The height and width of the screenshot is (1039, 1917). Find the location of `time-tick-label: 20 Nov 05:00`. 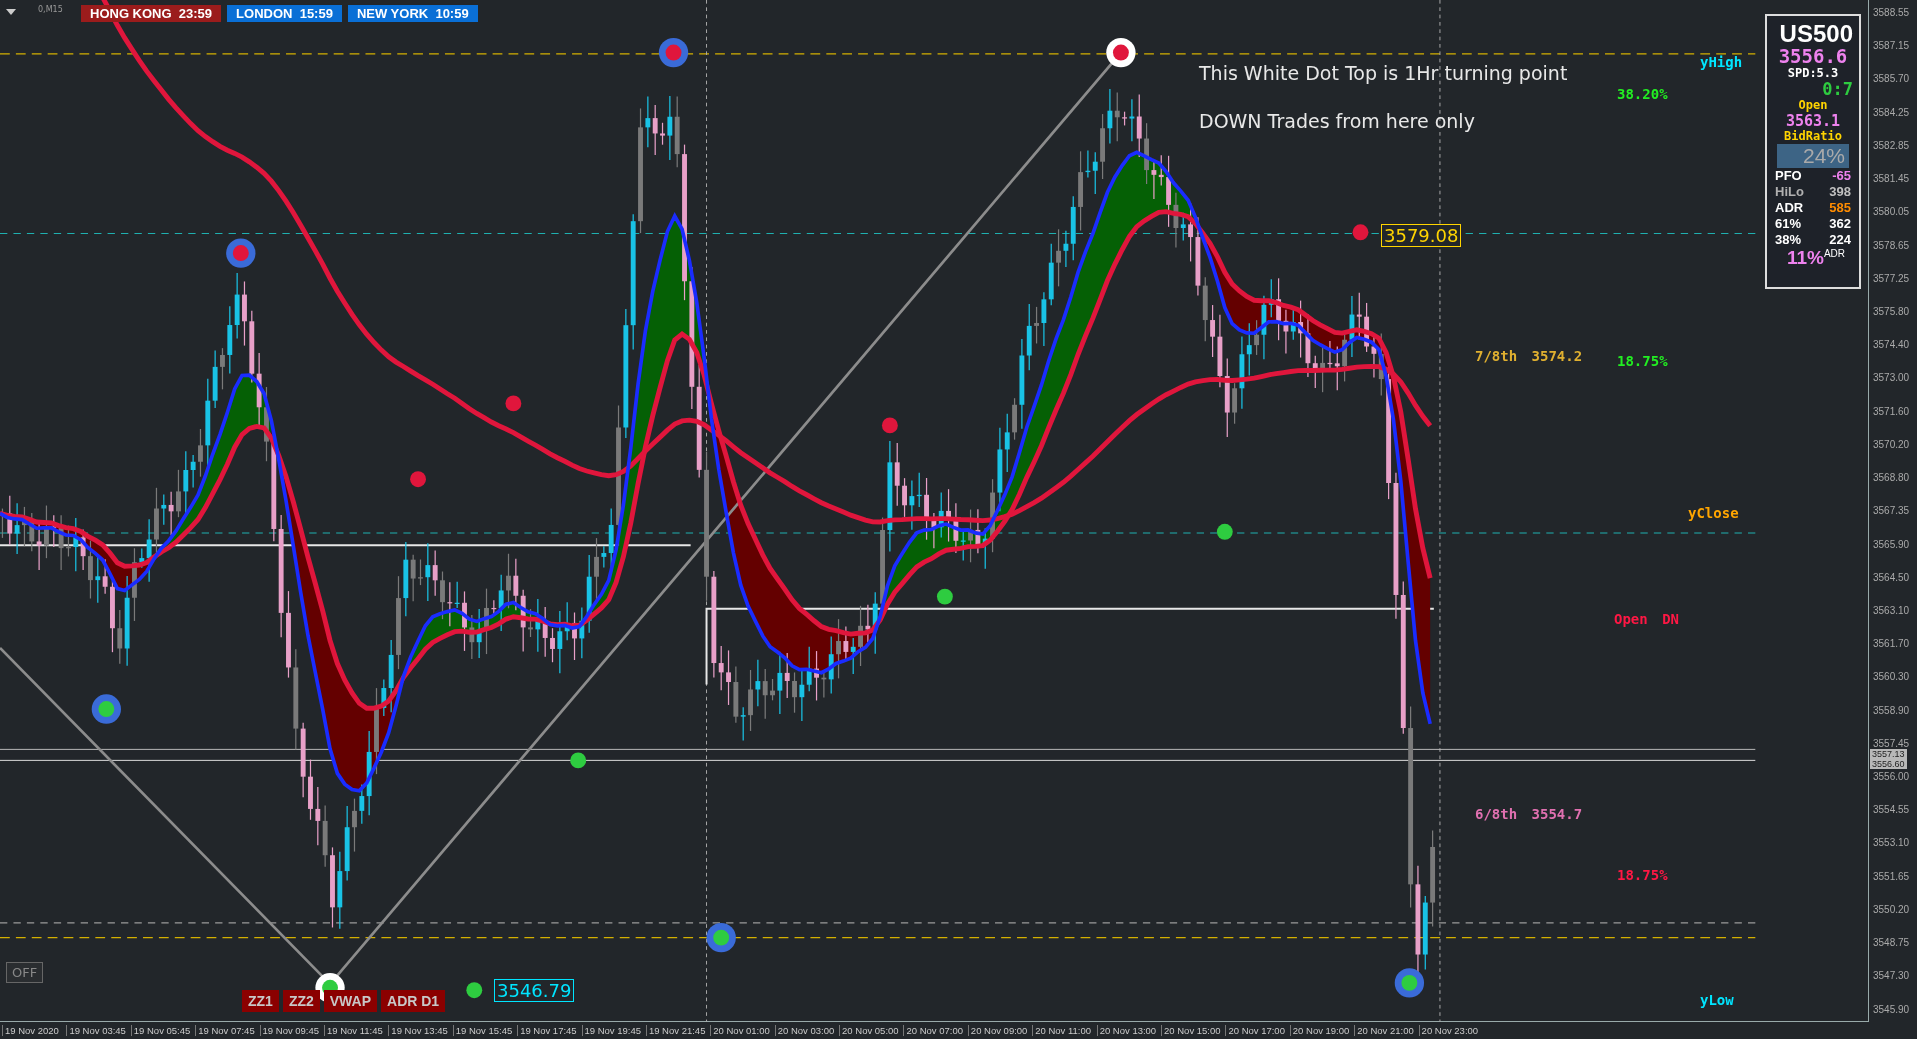

time-tick-label: 20 Nov 05:00 is located at coordinates (871, 1030).